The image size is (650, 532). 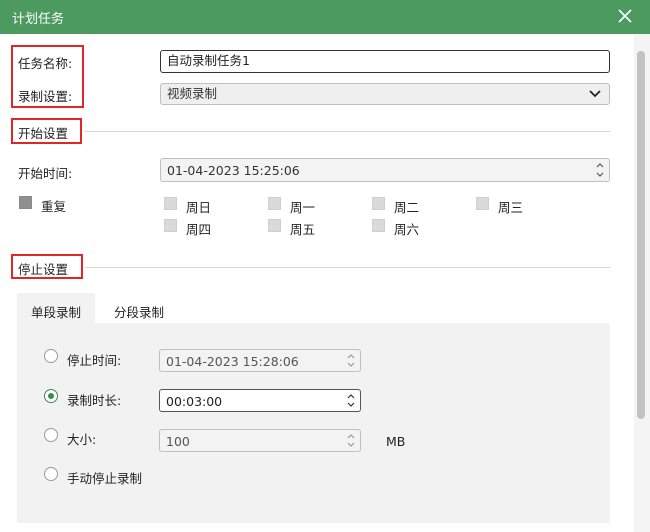 I want to click on tab-segment-record: 分段录制, so click(x=139, y=311).